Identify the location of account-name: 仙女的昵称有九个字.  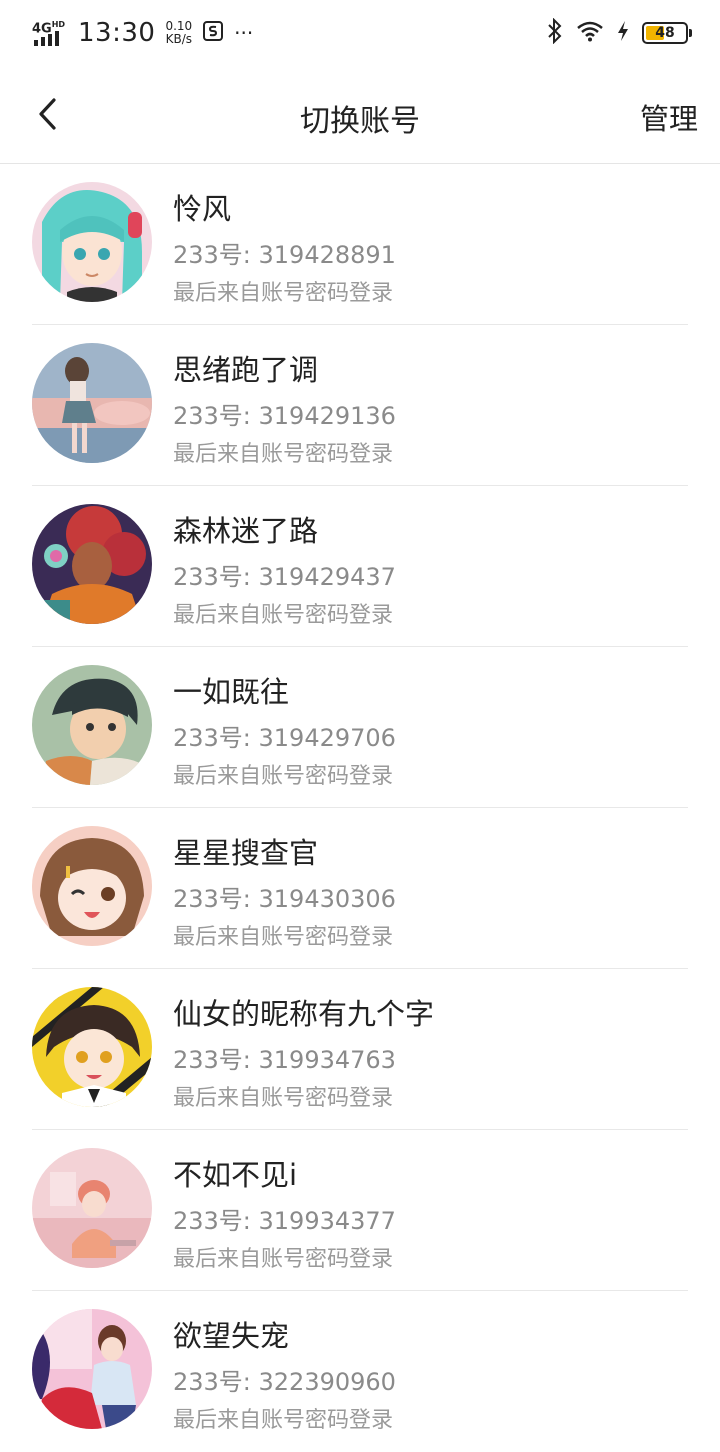
(304, 1014).